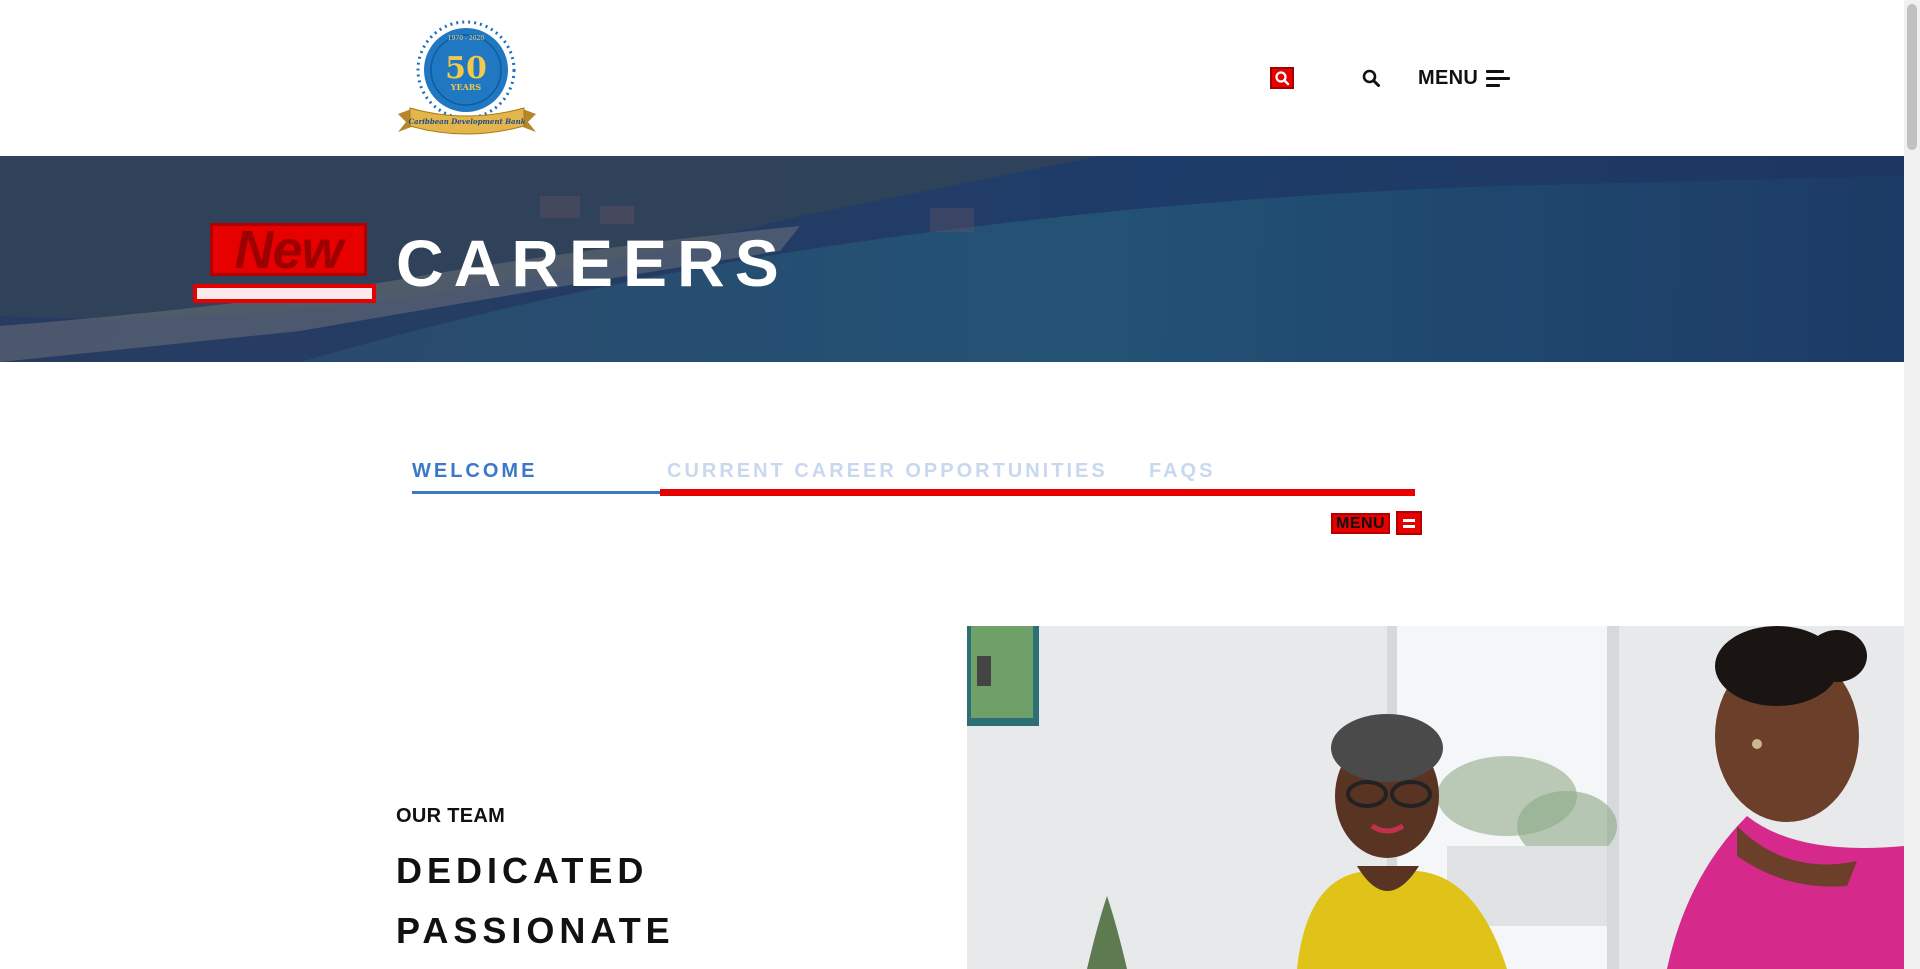  I want to click on new-badge: New, so click(288, 249).